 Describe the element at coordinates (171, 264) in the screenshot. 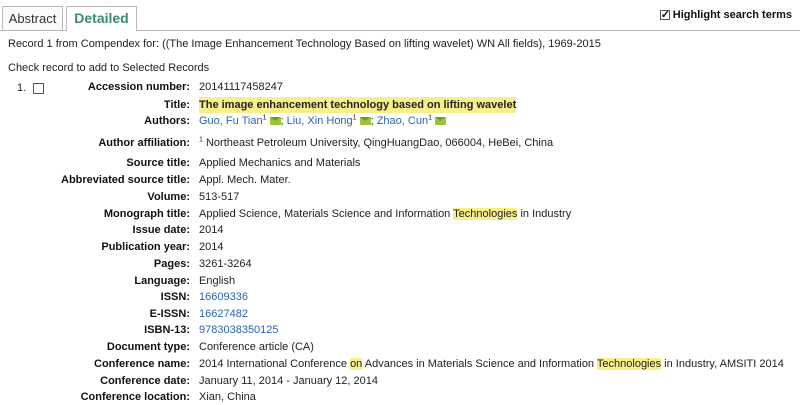

I see `field-label: Pages:` at that location.